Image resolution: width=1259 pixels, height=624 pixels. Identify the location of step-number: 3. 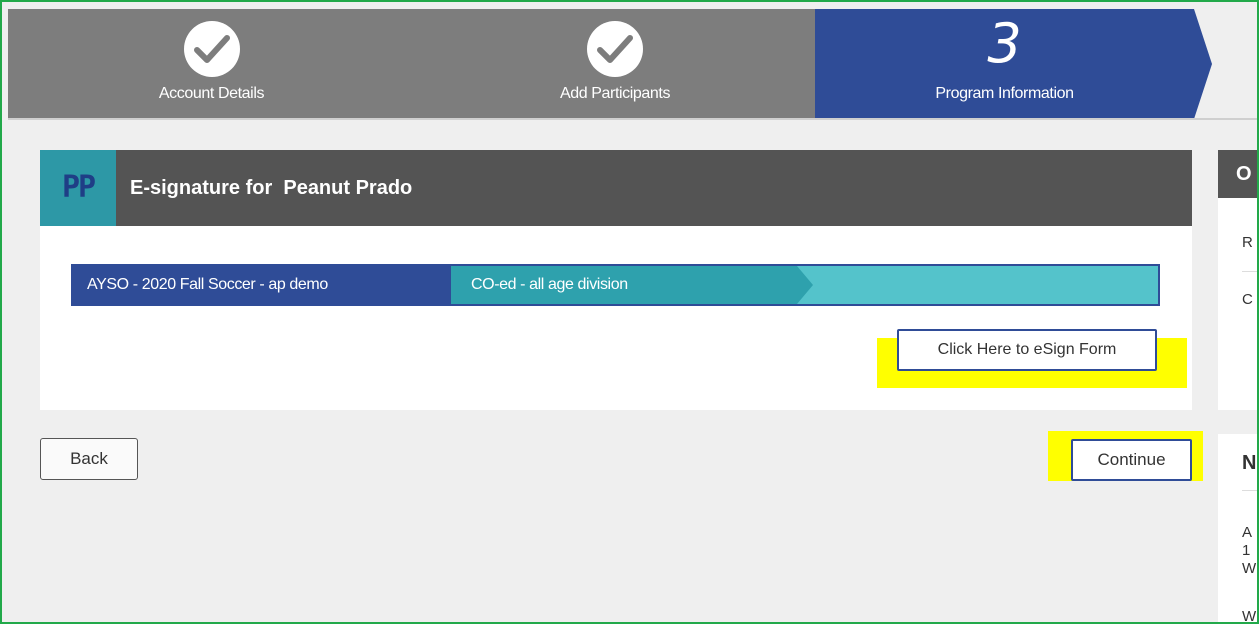
(1004, 43).